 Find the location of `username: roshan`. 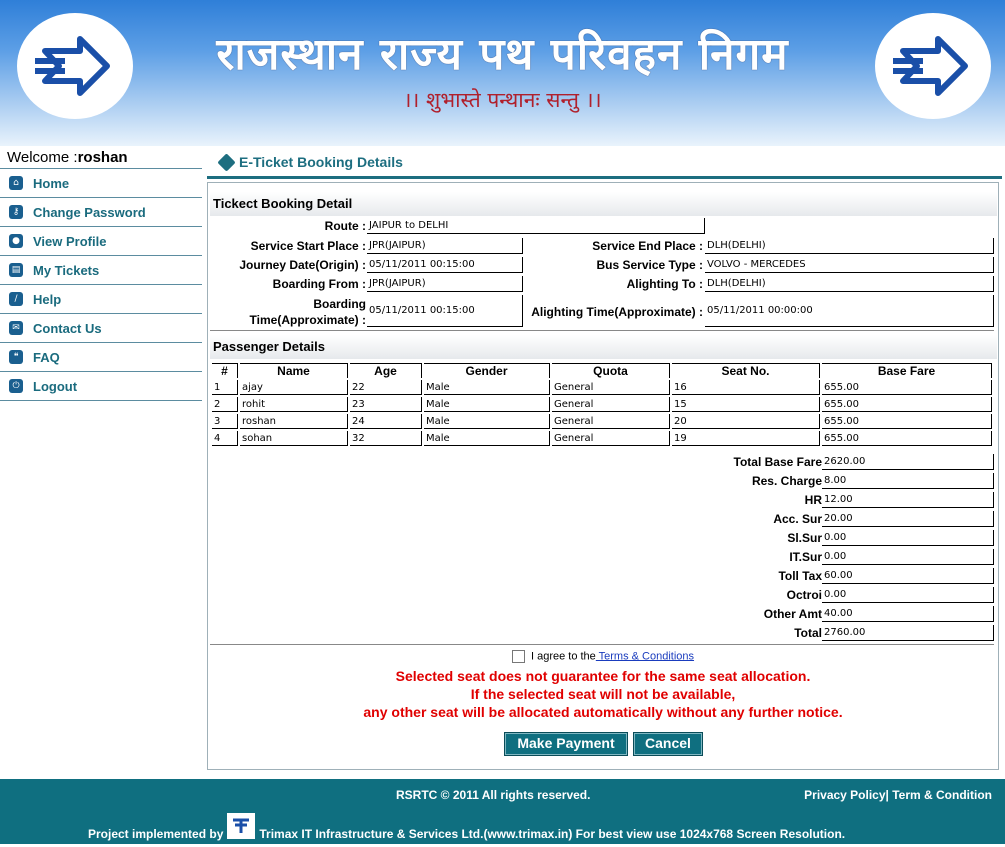

username: roshan is located at coordinates (102, 157).